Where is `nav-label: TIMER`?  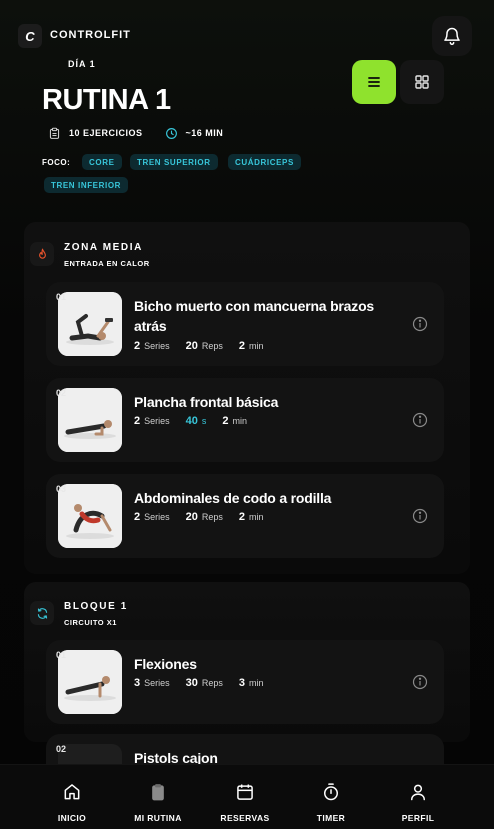
nav-label: TIMER is located at coordinates (331, 818).